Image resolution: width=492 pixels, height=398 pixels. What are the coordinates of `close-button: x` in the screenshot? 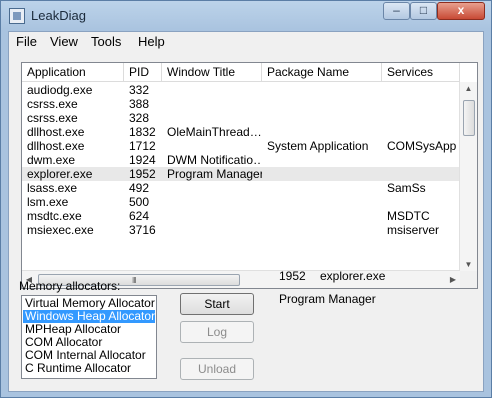 It's located at (461, 11).